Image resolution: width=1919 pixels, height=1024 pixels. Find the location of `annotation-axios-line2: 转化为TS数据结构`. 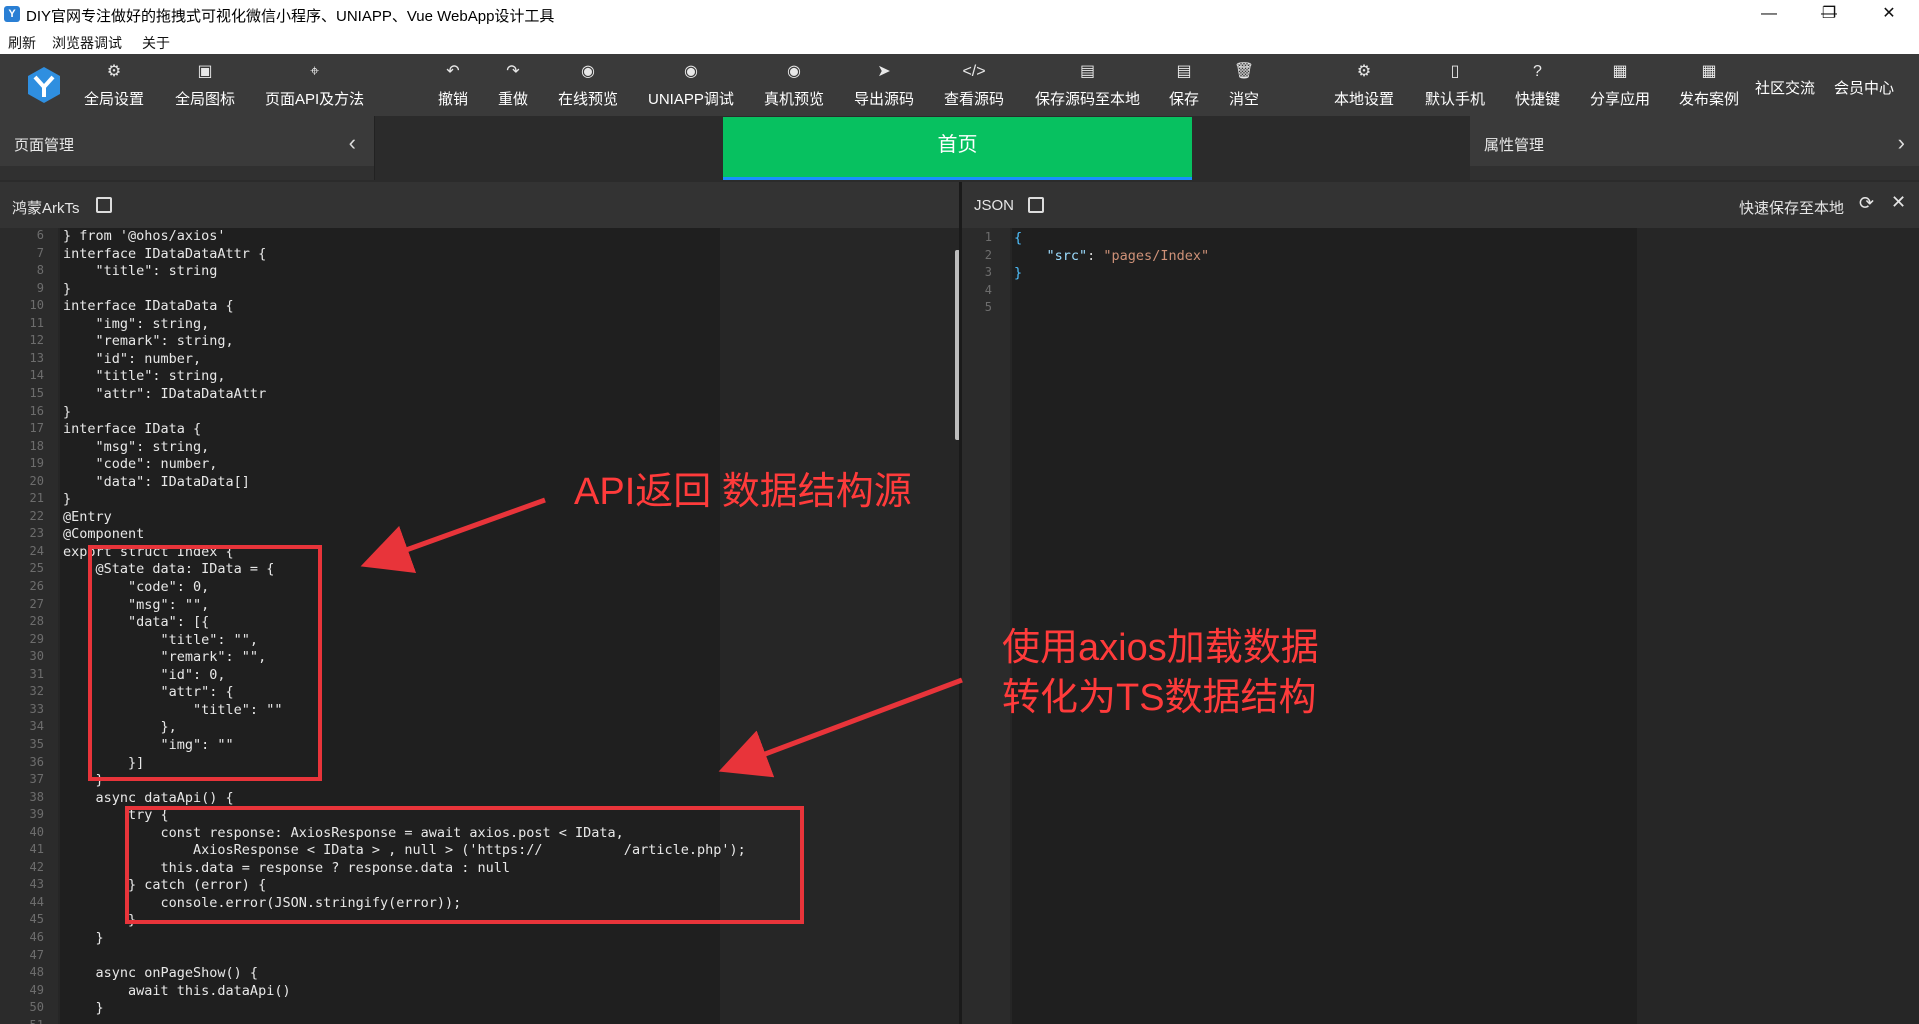

annotation-axios-line2: 转化为TS数据结构 is located at coordinates (1159, 698).